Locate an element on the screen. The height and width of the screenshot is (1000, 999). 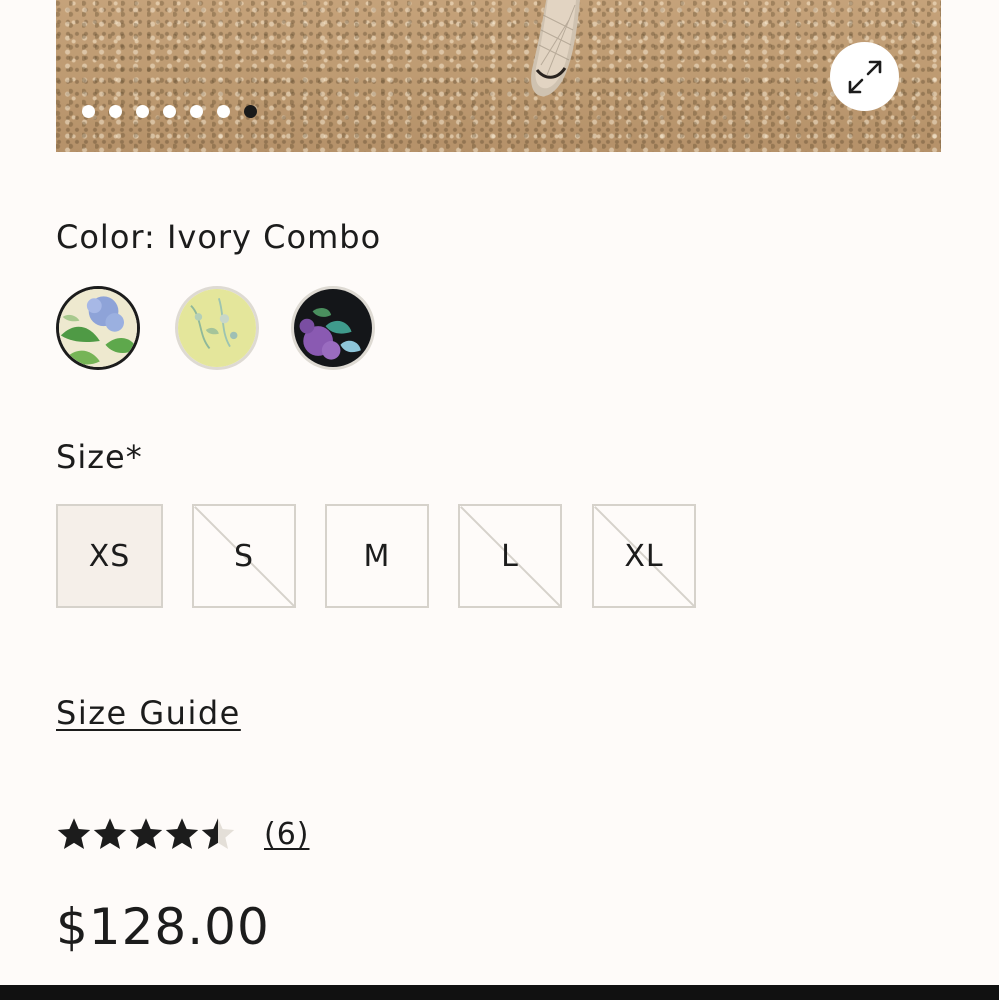
size-option-label: M is located at coordinates (377, 556).